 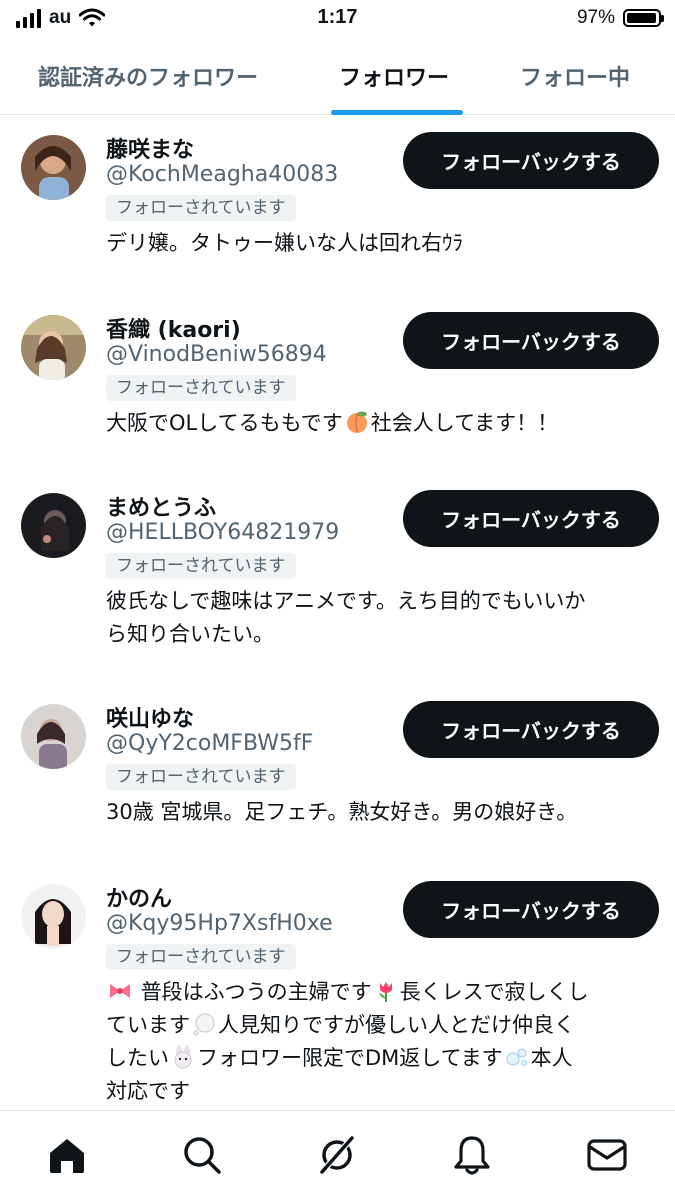 What do you see at coordinates (394, 76) in the screenshot?
I see `tab-followers: フォロワー` at bounding box center [394, 76].